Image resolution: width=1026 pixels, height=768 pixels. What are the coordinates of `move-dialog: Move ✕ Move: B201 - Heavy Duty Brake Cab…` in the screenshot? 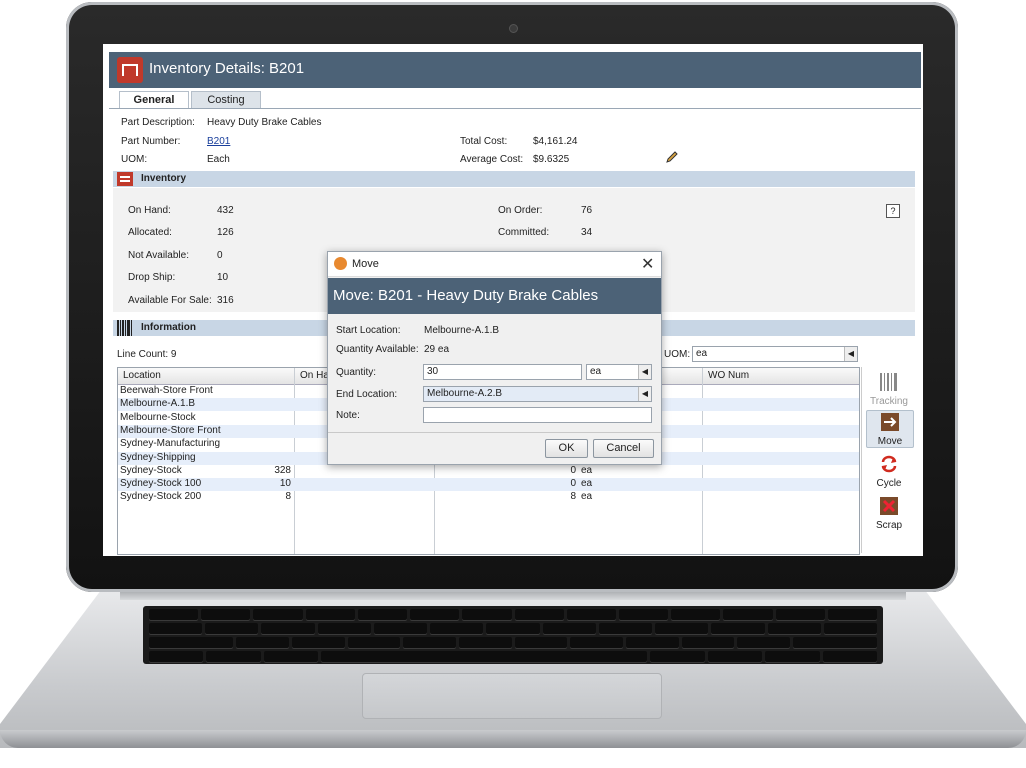 It's located at (494, 358).